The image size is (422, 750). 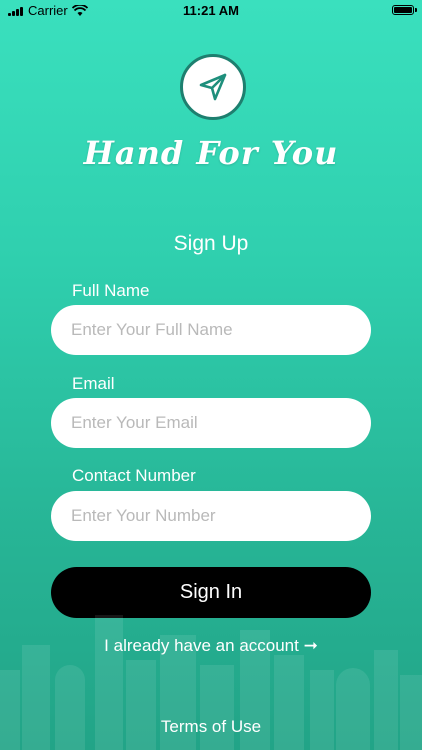 What do you see at coordinates (134, 475) in the screenshot?
I see `contact-number-label: Contact Number` at bounding box center [134, 475].